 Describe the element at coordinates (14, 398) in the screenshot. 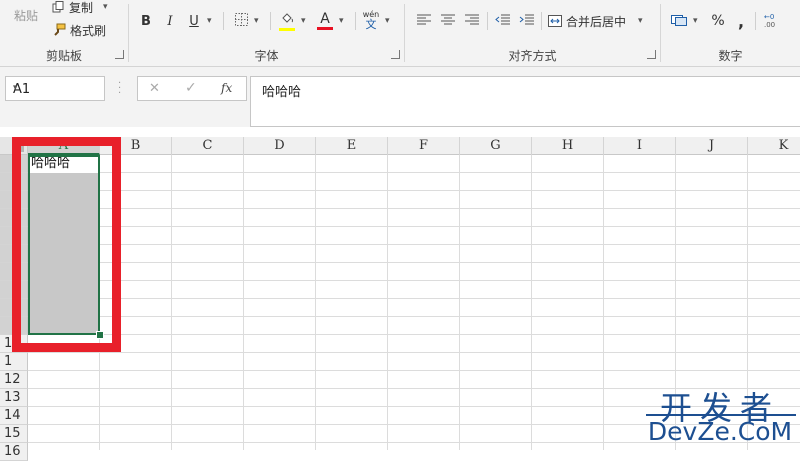

I see `row-header: 13` at that location.